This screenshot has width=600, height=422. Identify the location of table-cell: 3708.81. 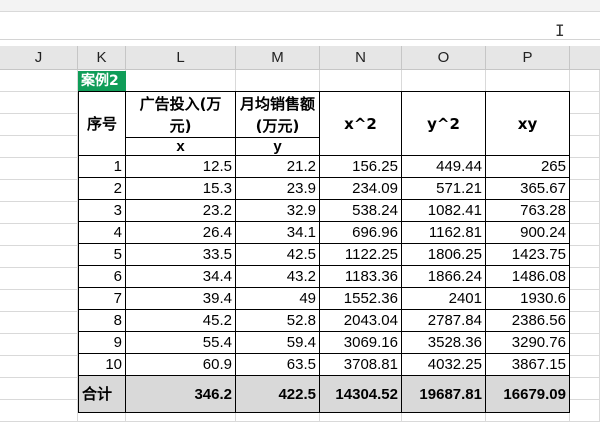
(361, 365).